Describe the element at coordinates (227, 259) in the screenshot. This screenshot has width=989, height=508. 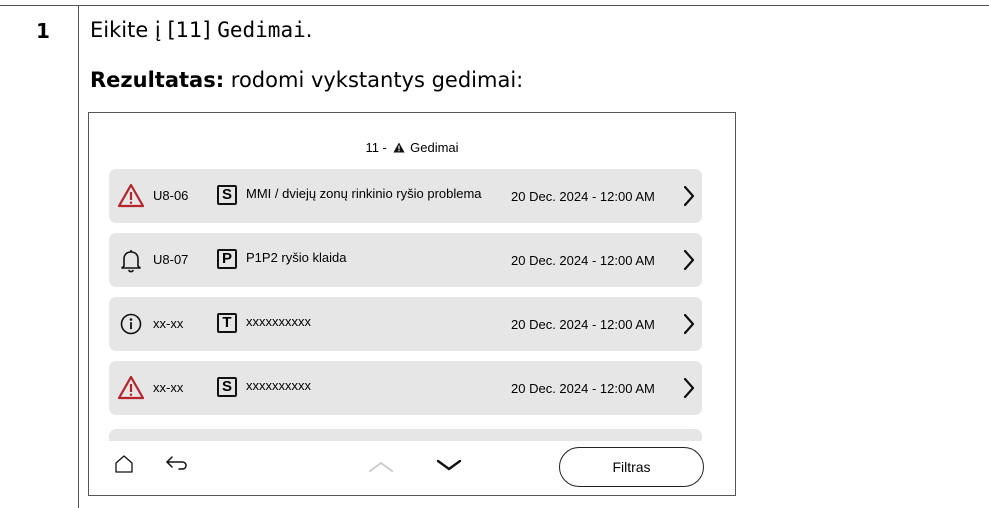
I see `category-badge: P` at that location.